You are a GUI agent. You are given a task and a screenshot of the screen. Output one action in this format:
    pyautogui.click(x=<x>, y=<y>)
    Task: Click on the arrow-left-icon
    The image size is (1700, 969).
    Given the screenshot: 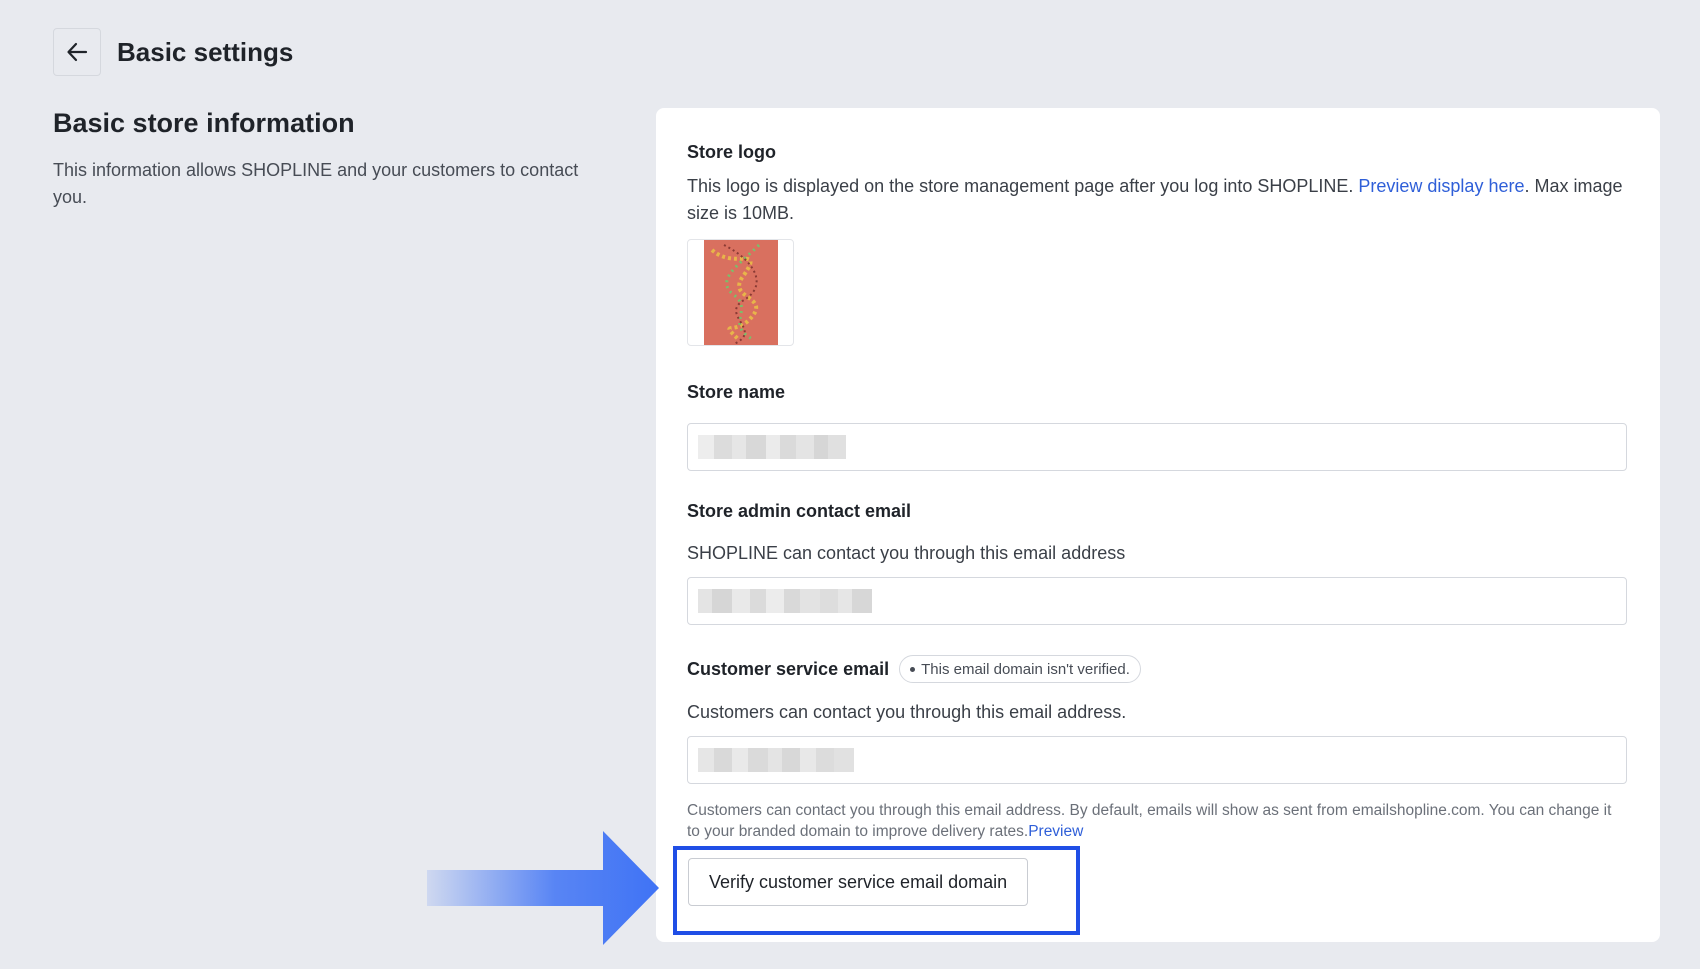 What is the action you would take?
    pyautogui.click(x=77, y=52)
    